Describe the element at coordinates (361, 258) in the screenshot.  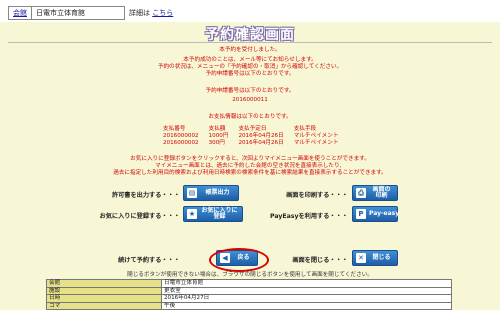
I see `close-icon: ✕` at that location.